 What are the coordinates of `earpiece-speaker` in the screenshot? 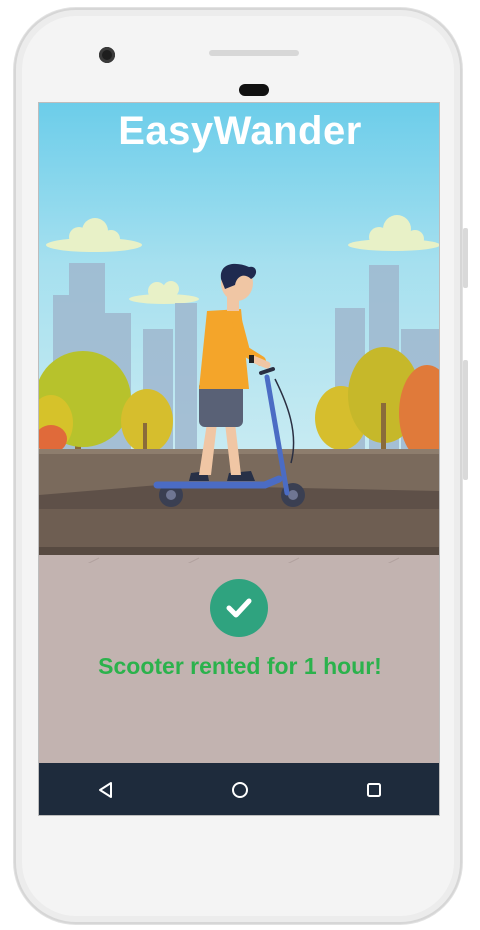 It's located at (254, 53).